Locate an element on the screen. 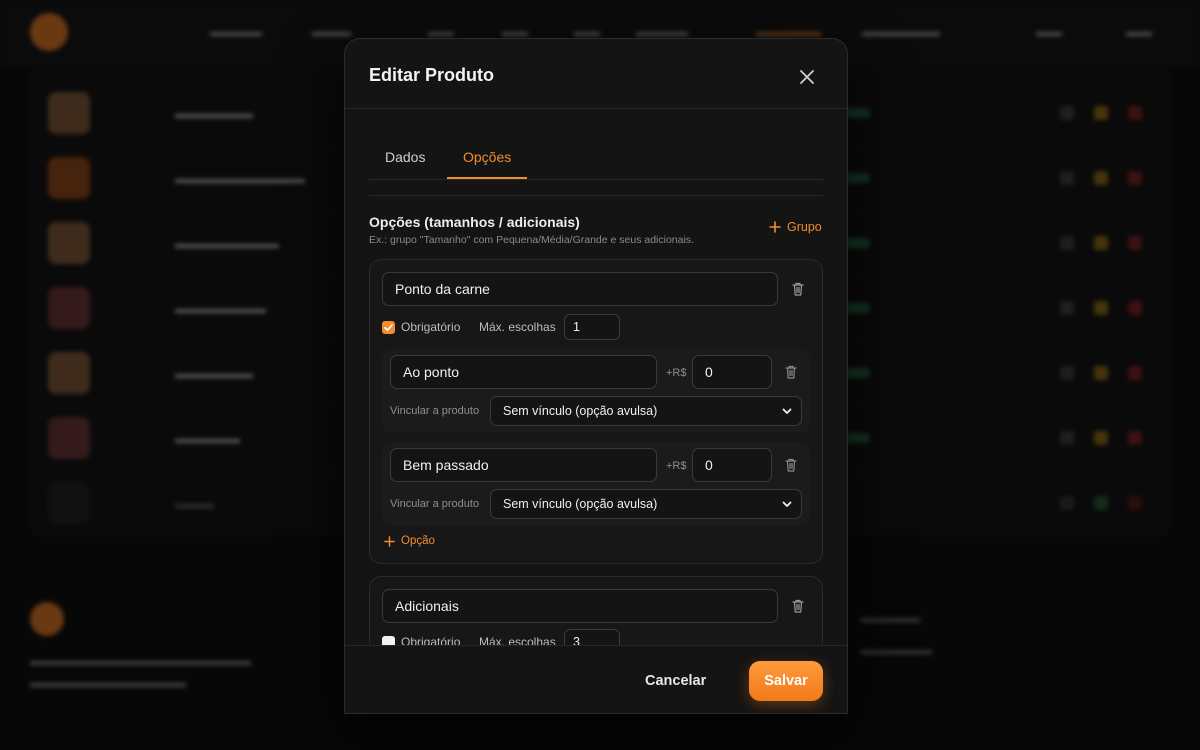 This screenshot has width=1200, height=750. check-icon is located at coordinates (388, 328).